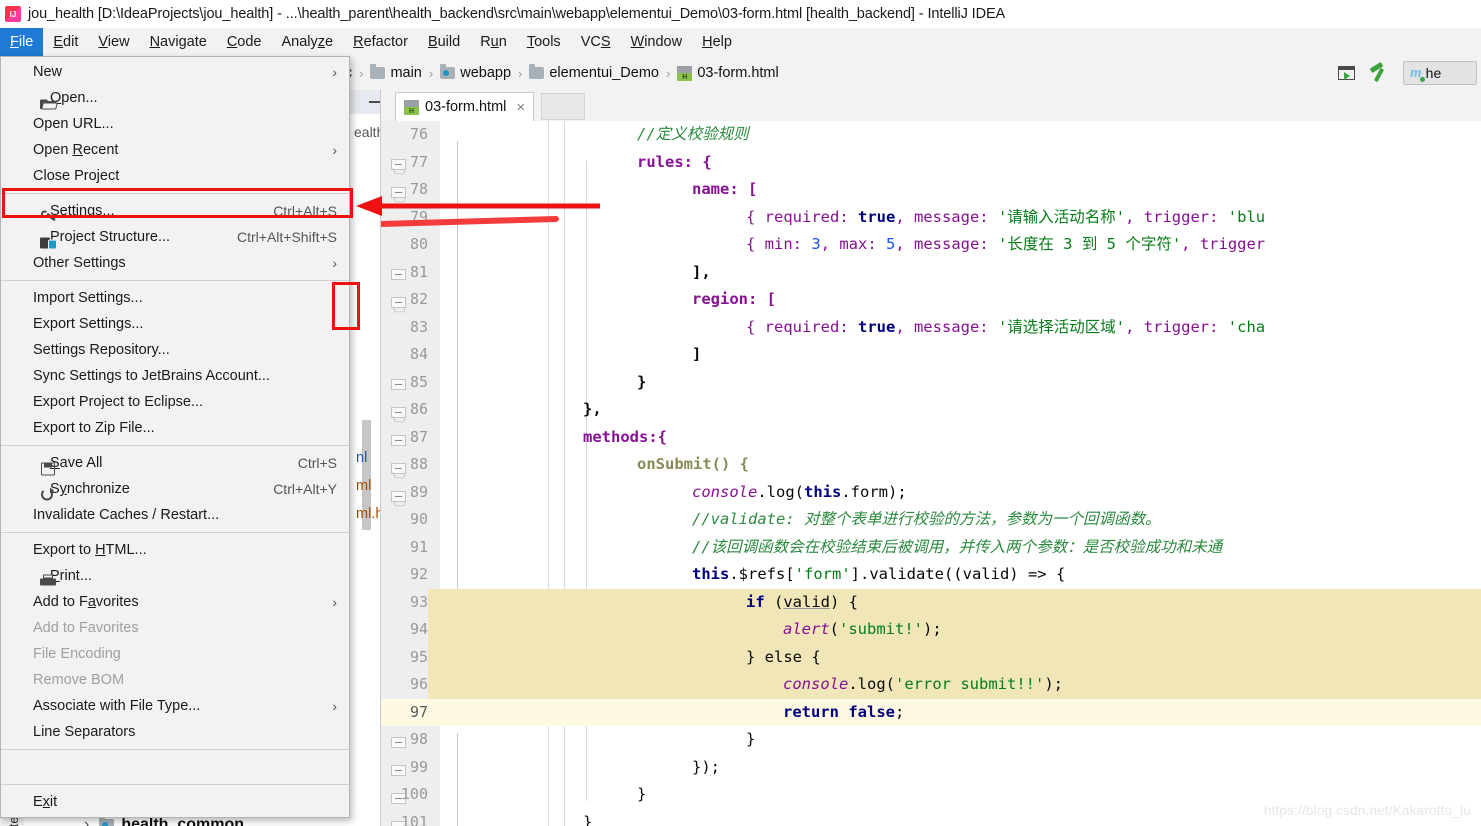 This screenshot has height=826, width=1481. Describe the element at coordinates (90, 489) in the screenshot. I see `menu-item-label: Synchronize` at that location.